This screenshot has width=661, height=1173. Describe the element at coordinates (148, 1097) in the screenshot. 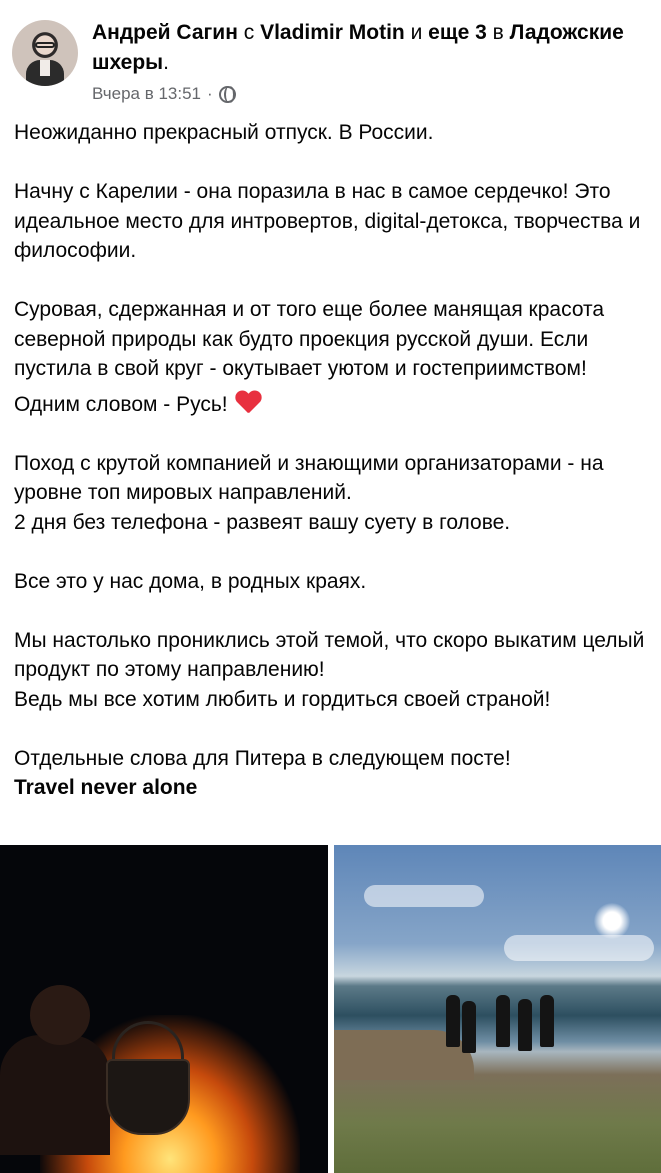

I see `pot-icon` at that location.